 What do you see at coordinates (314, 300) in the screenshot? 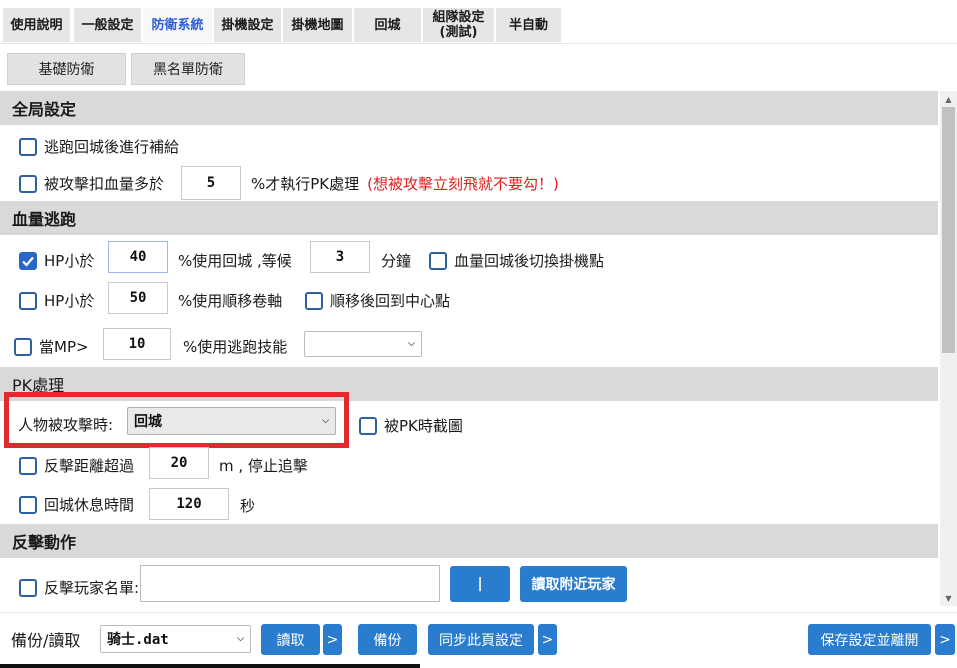
I see `back-center-checkbox` at bounding box center [314, 300].